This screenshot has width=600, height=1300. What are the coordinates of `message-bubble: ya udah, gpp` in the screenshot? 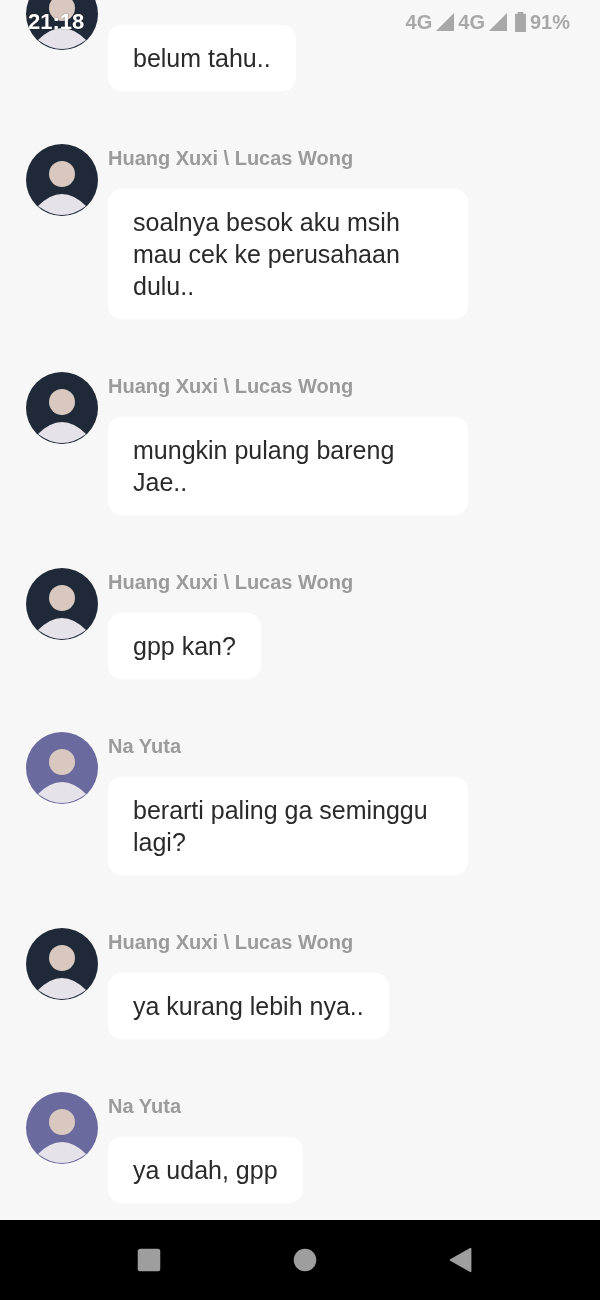 It's located at (205, 1170).